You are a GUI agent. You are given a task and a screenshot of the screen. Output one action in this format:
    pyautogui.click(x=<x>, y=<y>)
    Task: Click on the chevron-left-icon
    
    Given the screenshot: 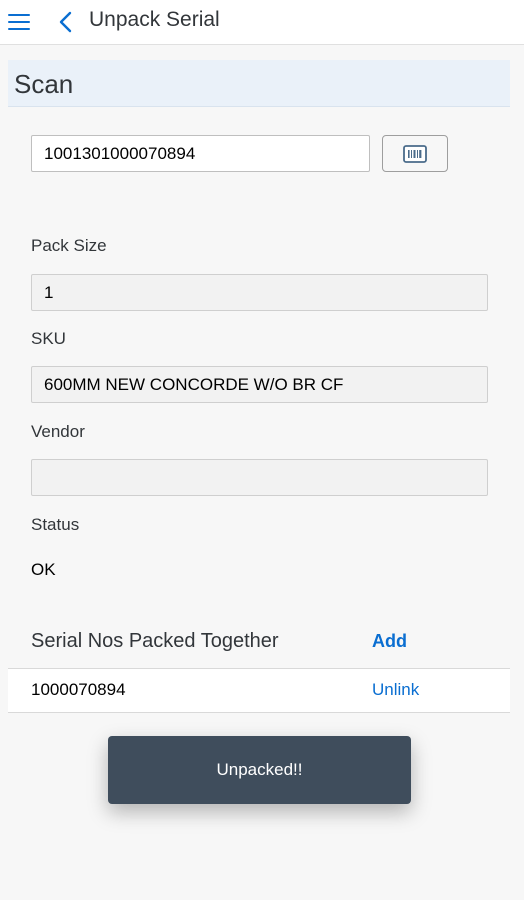 What is the action you would take?
    pyautogui.click(x=66, y=22)
    